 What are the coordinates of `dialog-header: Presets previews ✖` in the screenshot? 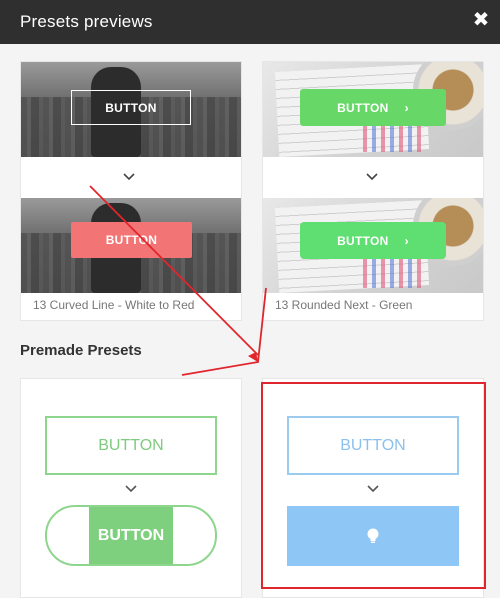 It's located at (250, 22).